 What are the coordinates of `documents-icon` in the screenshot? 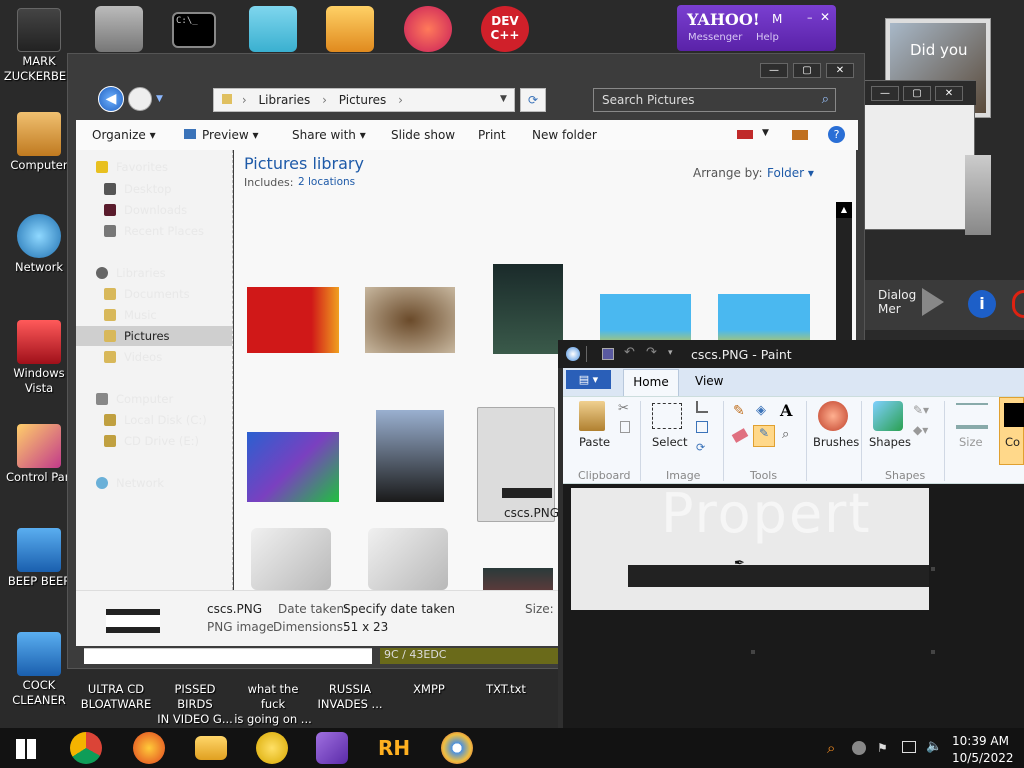 It's located at (119, 29).